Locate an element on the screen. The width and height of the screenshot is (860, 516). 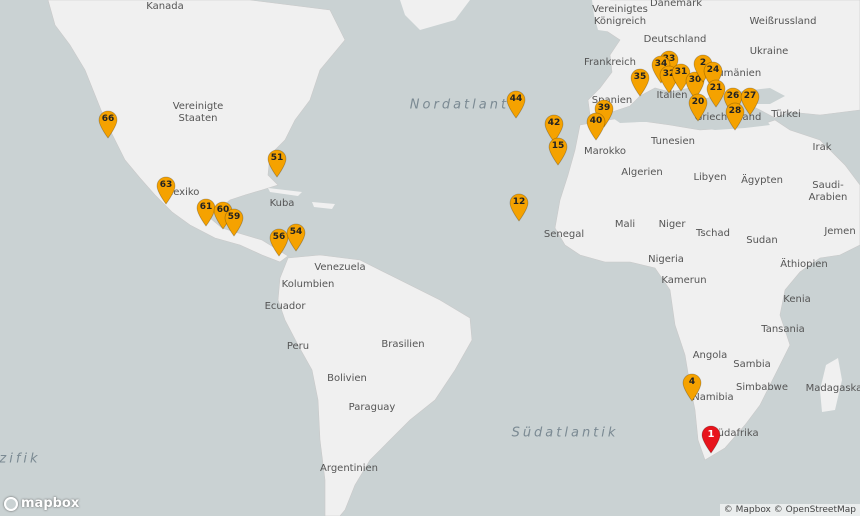
place-label: Türkei is located at coordinates (786, 114).